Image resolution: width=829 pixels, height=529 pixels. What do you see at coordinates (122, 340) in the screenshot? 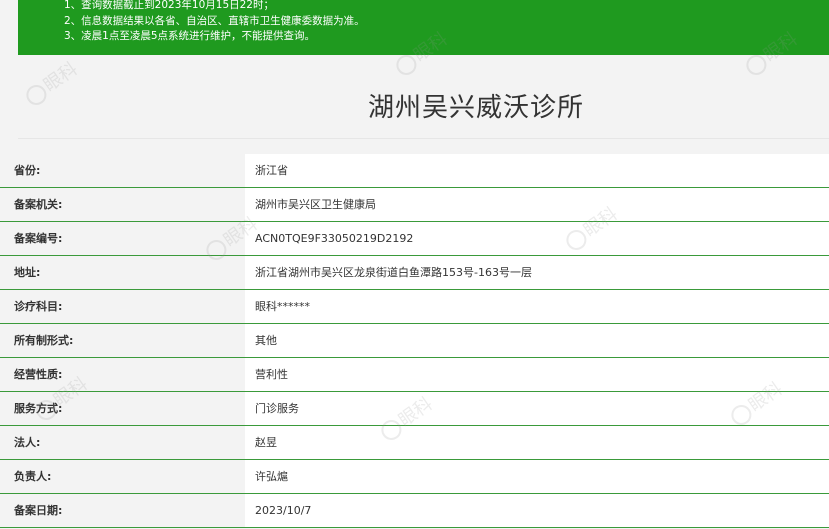
I see `row-label: 所有制形式:` at bounding box center [122, 340].